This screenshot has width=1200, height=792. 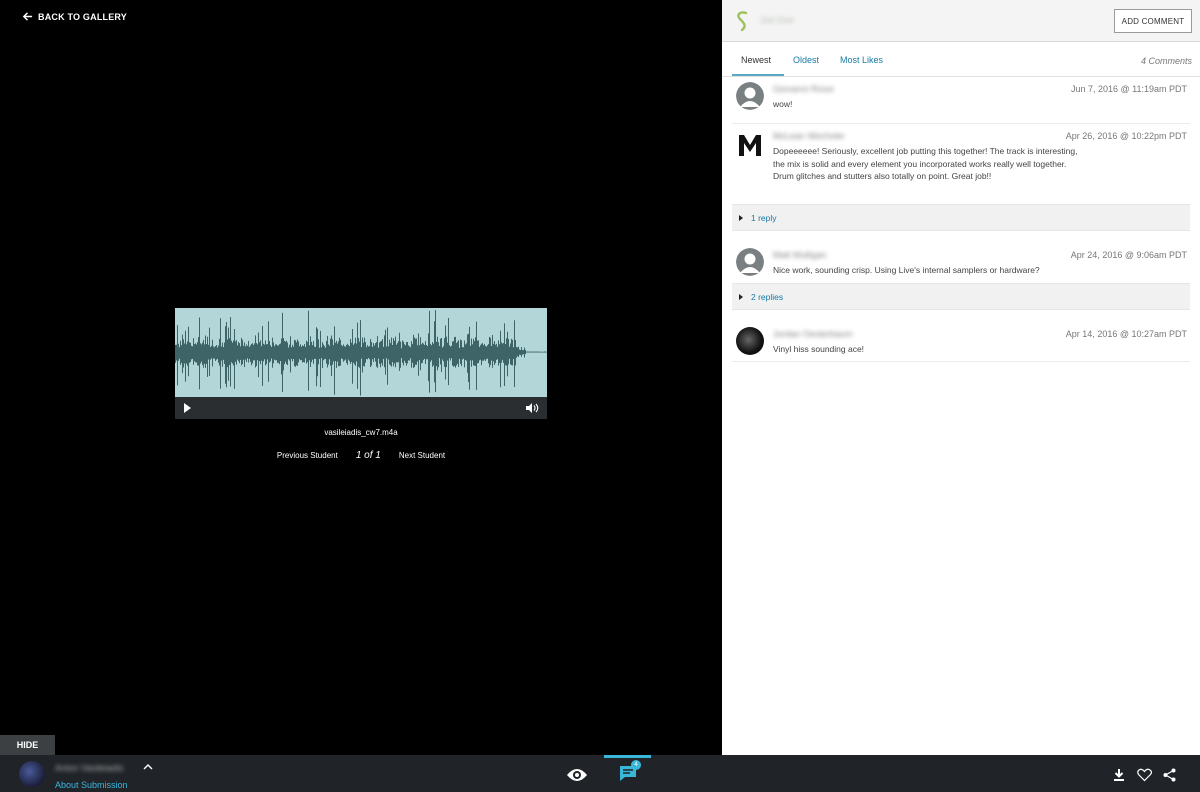 I want to click on tab-oldest: Oldest, so click(x=806, y=60).